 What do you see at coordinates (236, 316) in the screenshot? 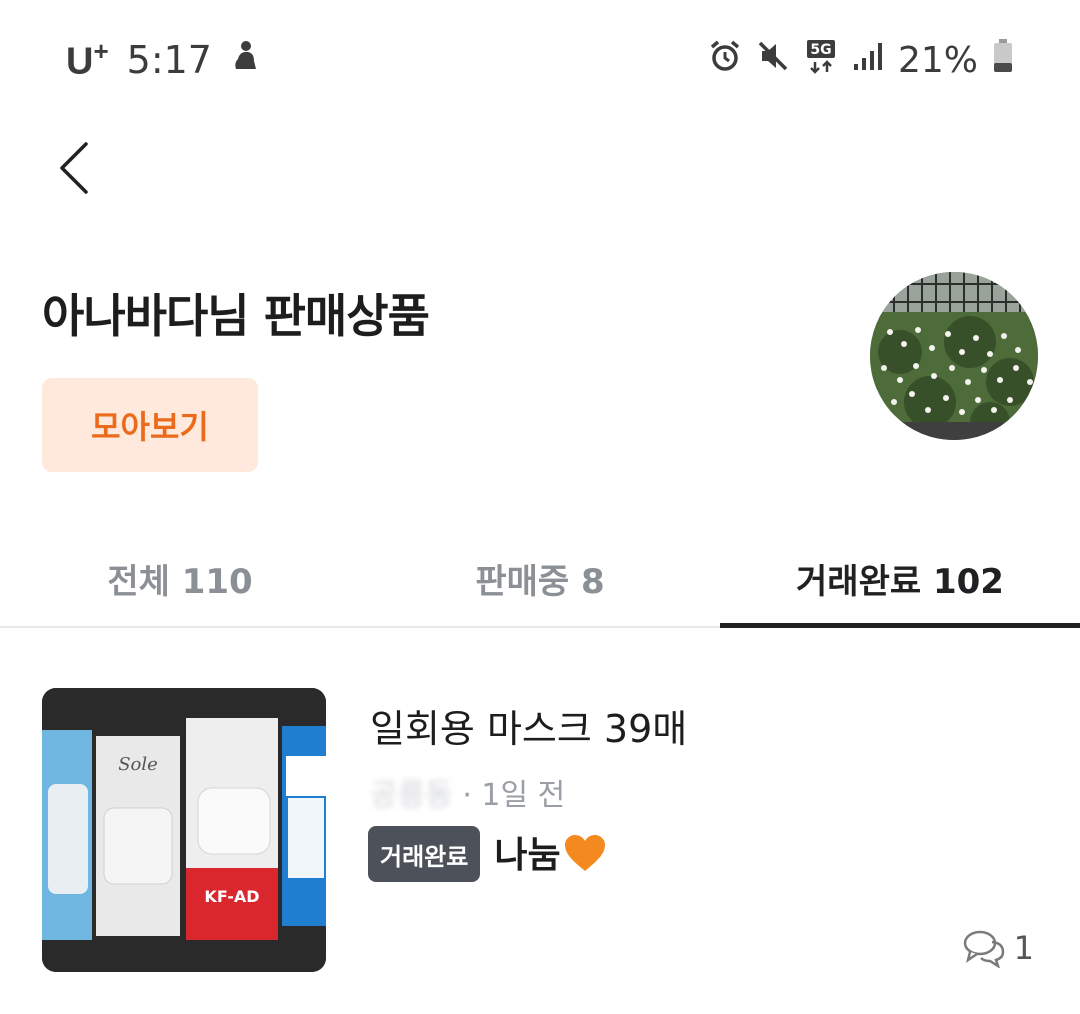
I see `page-title: 아나바다님 판매상품` at bounding box center [236, 316].